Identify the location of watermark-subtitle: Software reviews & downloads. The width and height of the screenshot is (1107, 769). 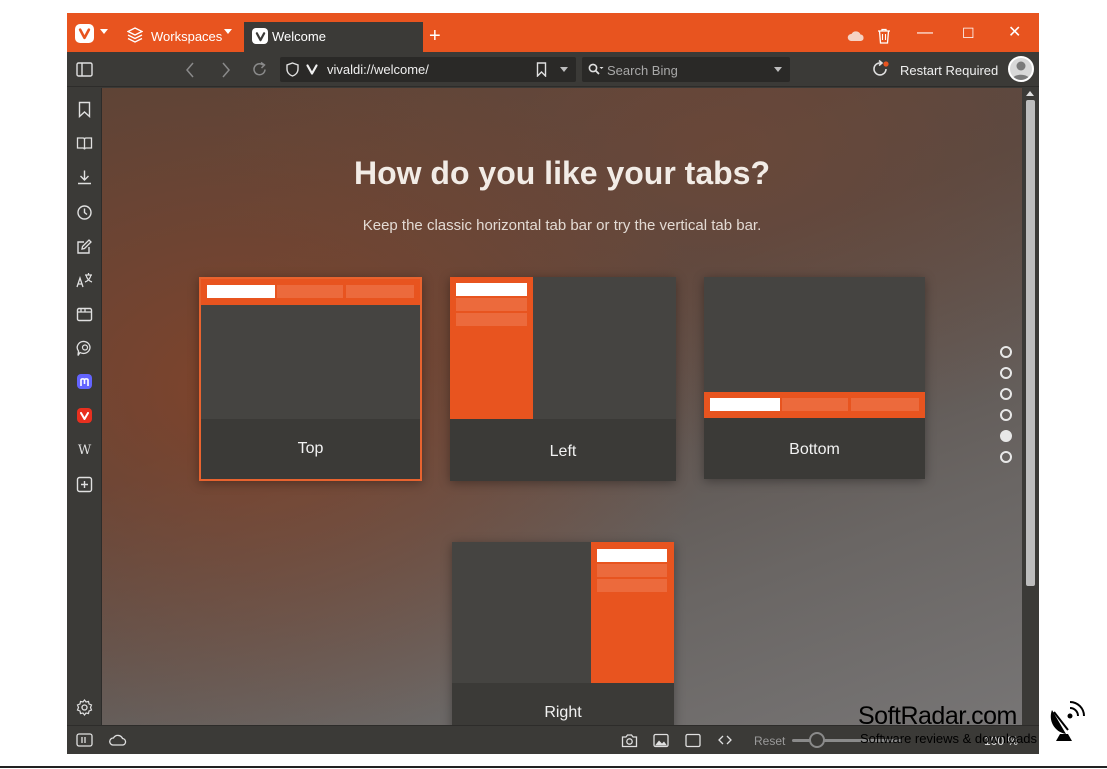
(949, 738).